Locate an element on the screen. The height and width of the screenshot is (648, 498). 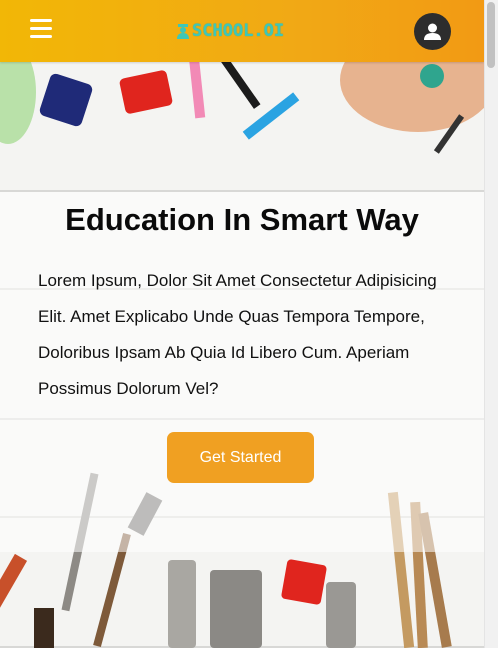
top-navbar: SCHOOL.OI is located at coordinates (242, 31).